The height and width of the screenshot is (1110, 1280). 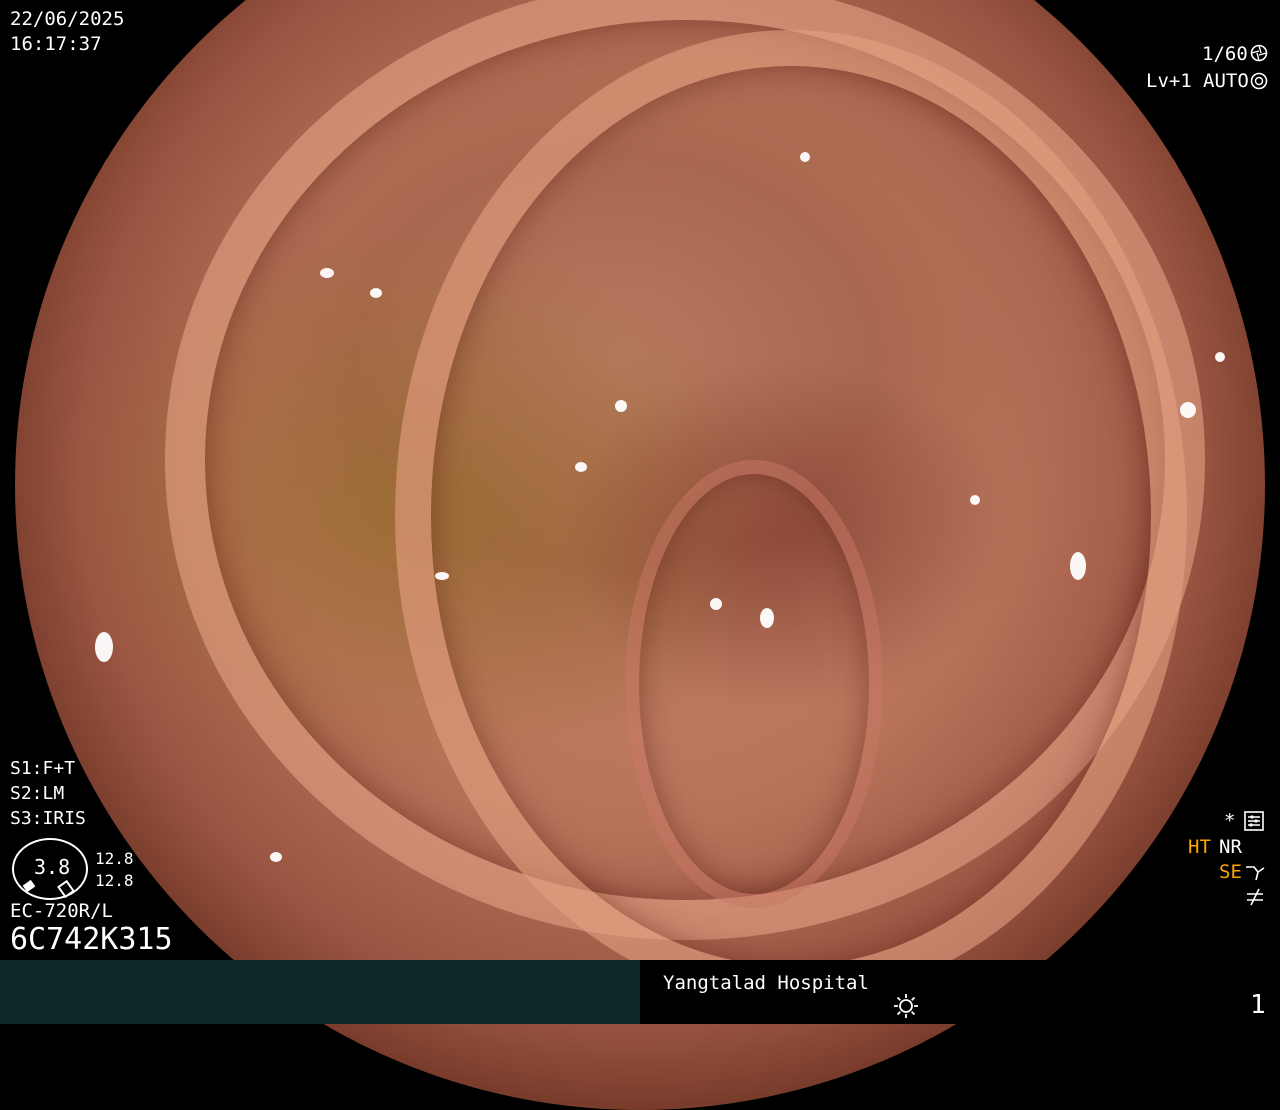 What do you see at coordinates (1258, 1005) in the screenshot?
I see `image-number: 1` at bounding box center [1258, 1005].